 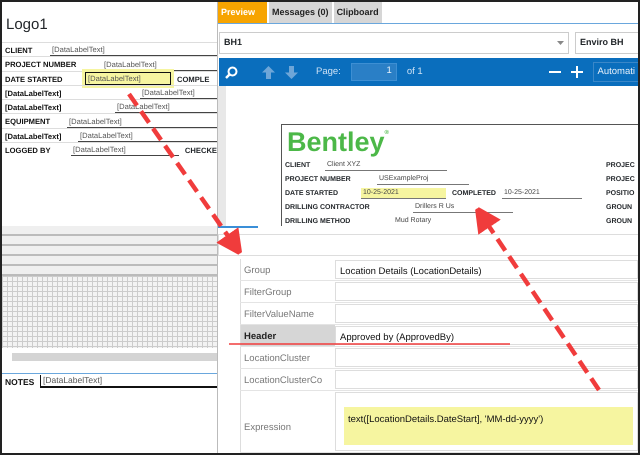 I want to click on data-label-field: [DataLabelText], so click(x=128, y=381).